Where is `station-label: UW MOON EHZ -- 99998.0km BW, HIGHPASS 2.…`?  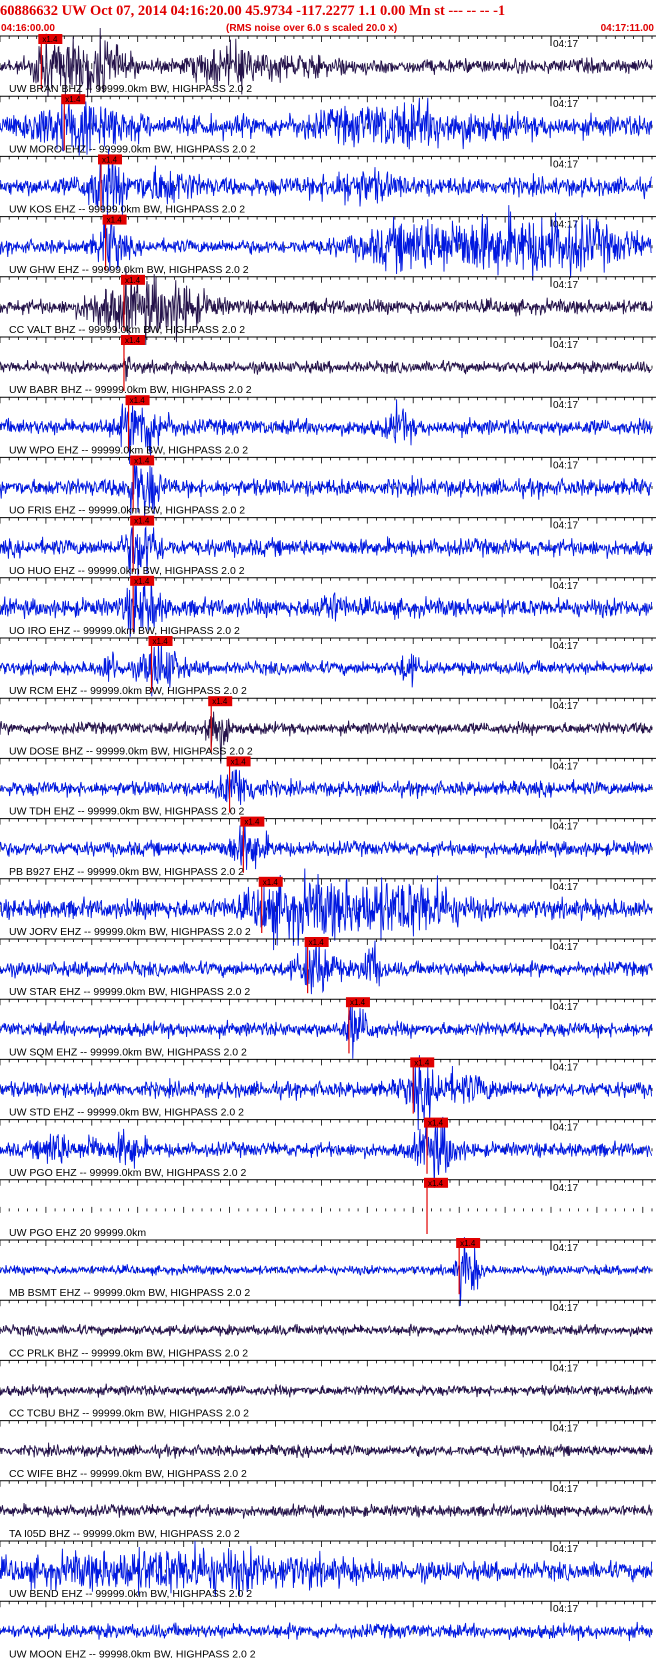
station-label: UW MOON EHZ -- 99998.0km BW, HIGHPASS 2.… is located at coordinates (132, 1653).